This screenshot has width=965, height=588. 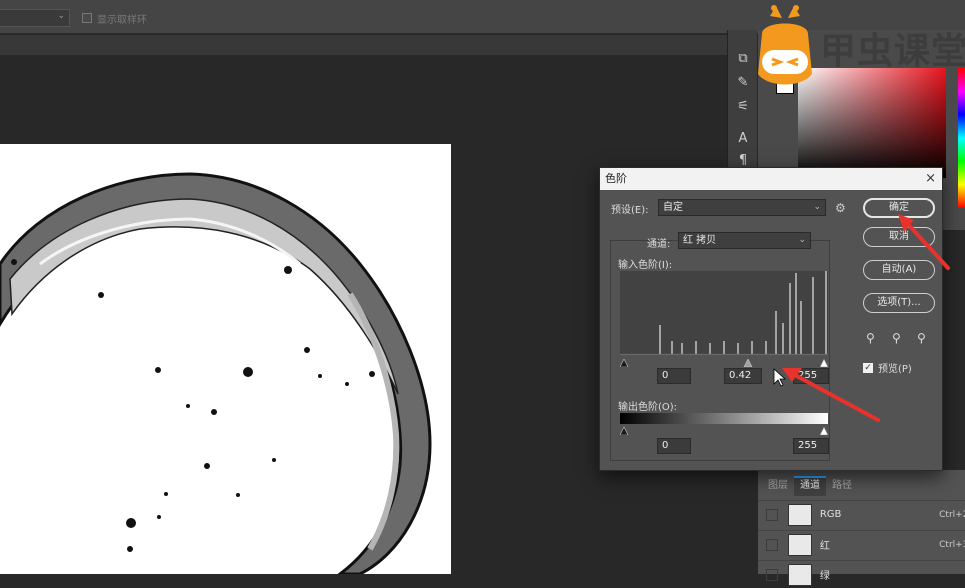 I want to click on character-icon: A, so click(x=743, y=139).